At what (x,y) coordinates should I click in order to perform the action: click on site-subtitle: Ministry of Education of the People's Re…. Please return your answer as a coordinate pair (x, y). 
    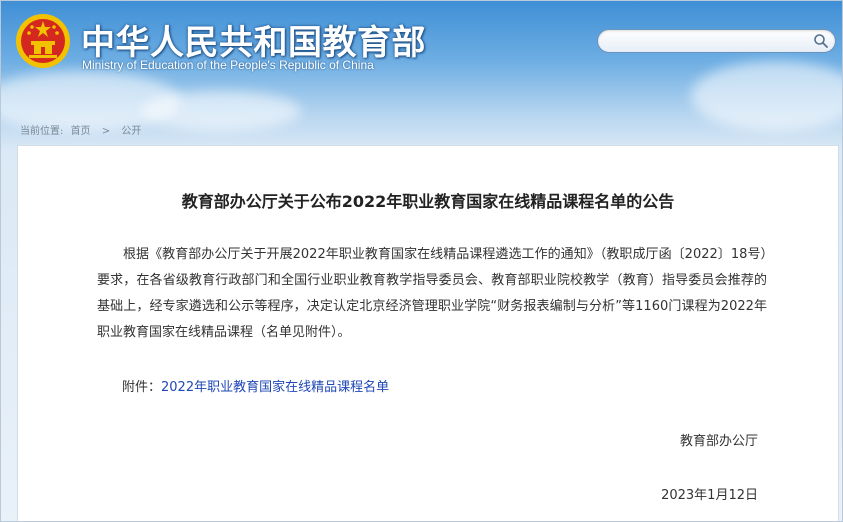
    Looking at the image, I should click on (228, 65).